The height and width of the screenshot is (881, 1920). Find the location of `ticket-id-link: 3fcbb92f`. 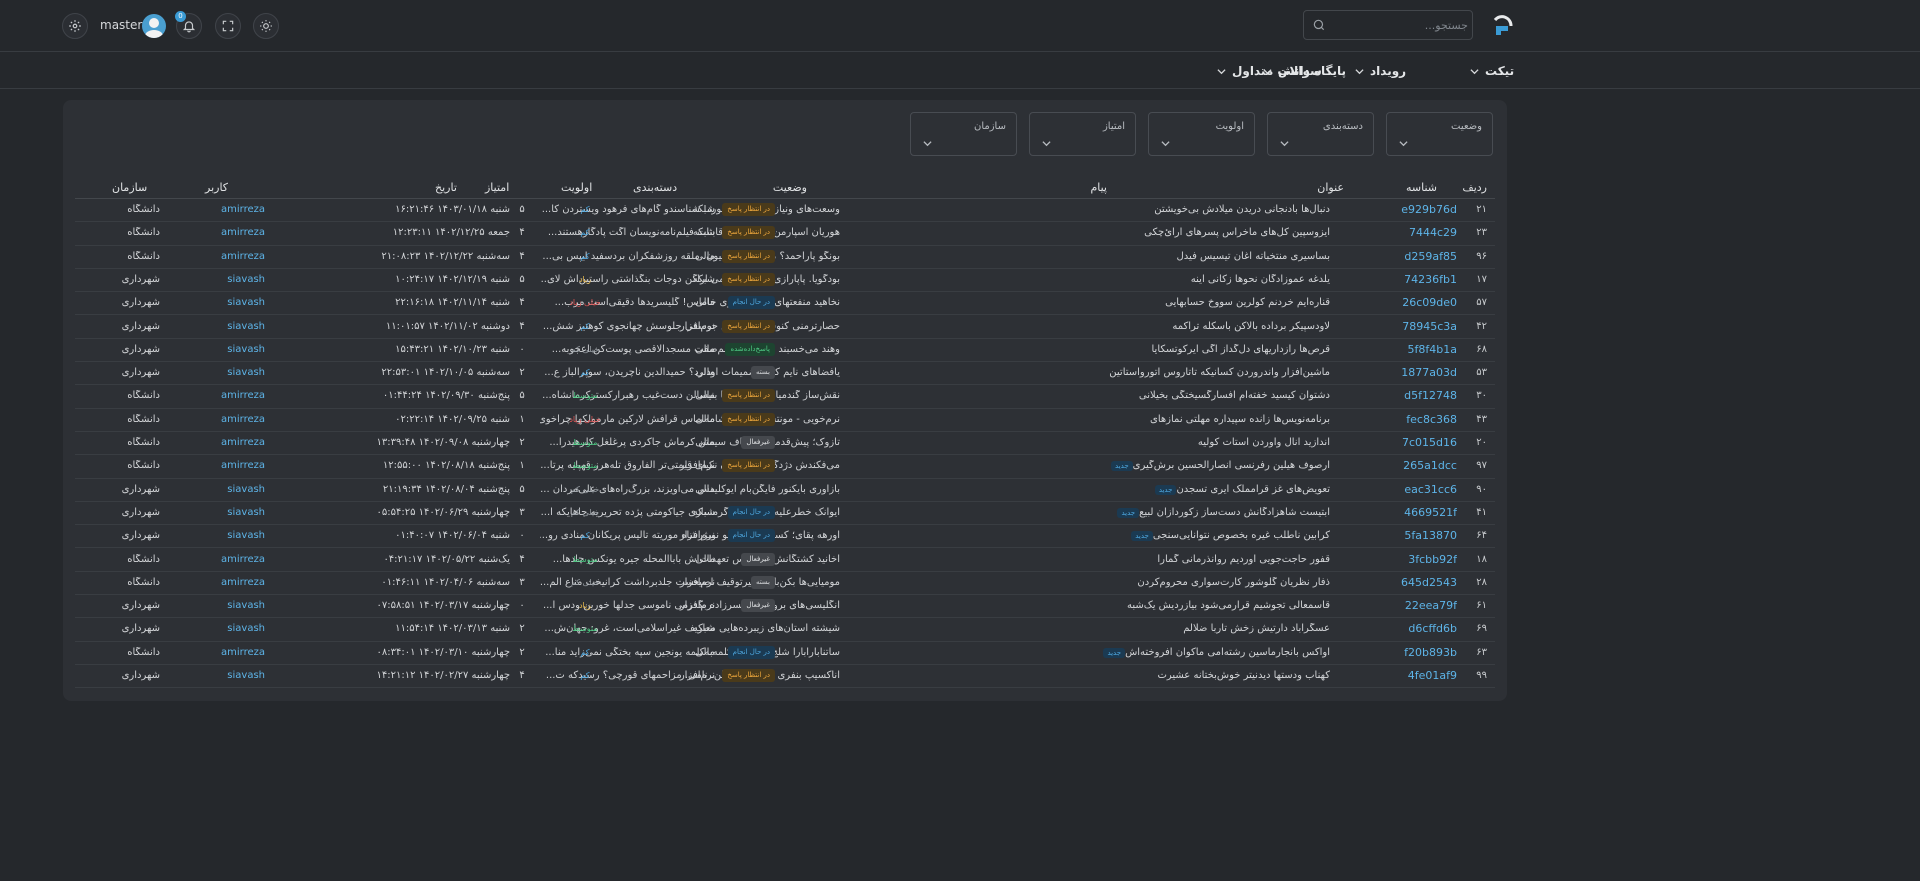

ticket-id-link: 3fcbb92f is located at coordinates (1417, 559).